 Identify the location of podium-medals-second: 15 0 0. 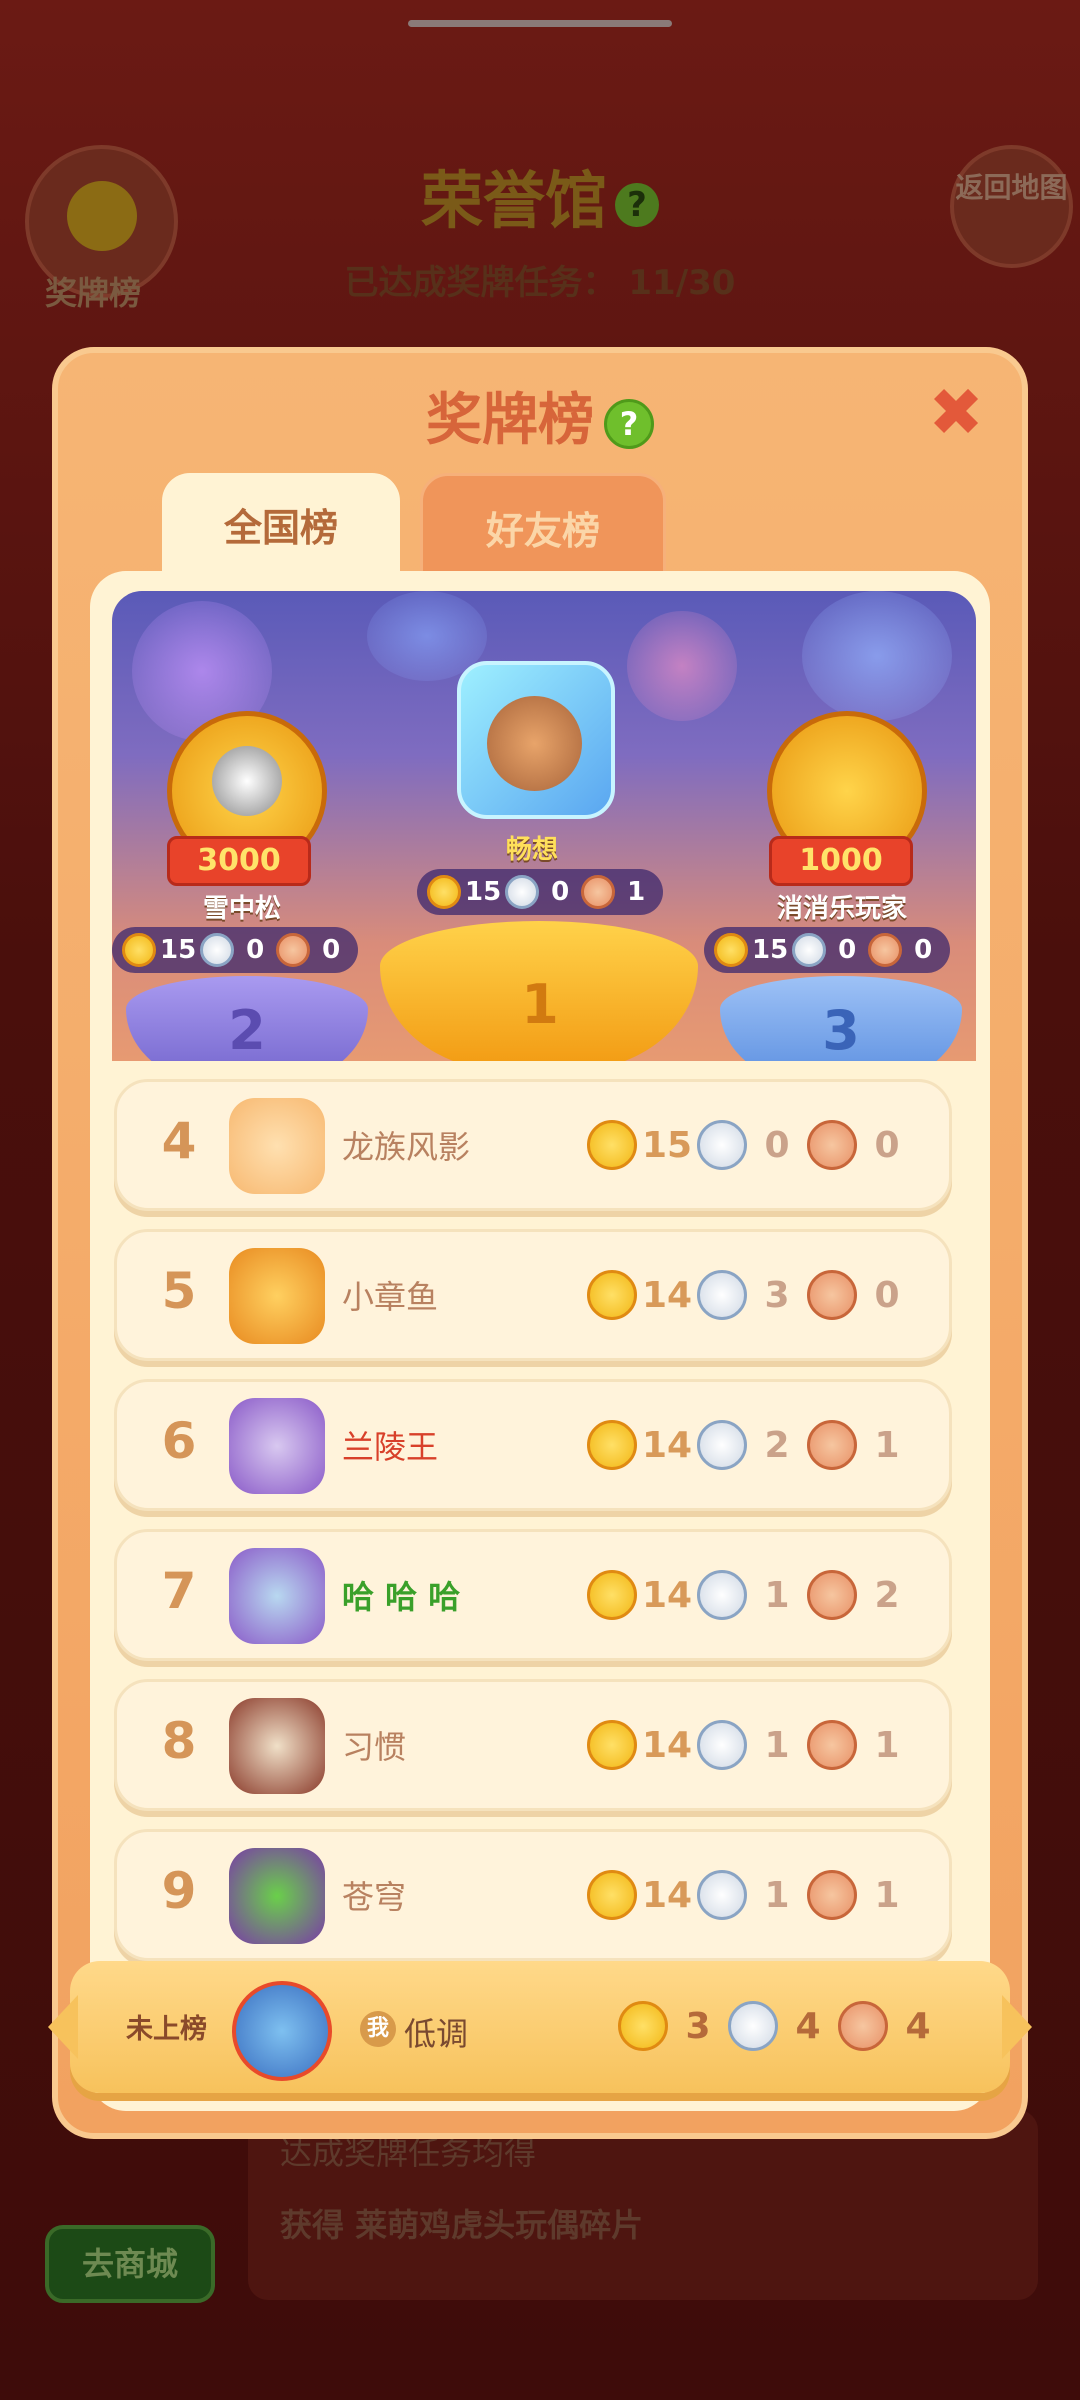
(235, 950).